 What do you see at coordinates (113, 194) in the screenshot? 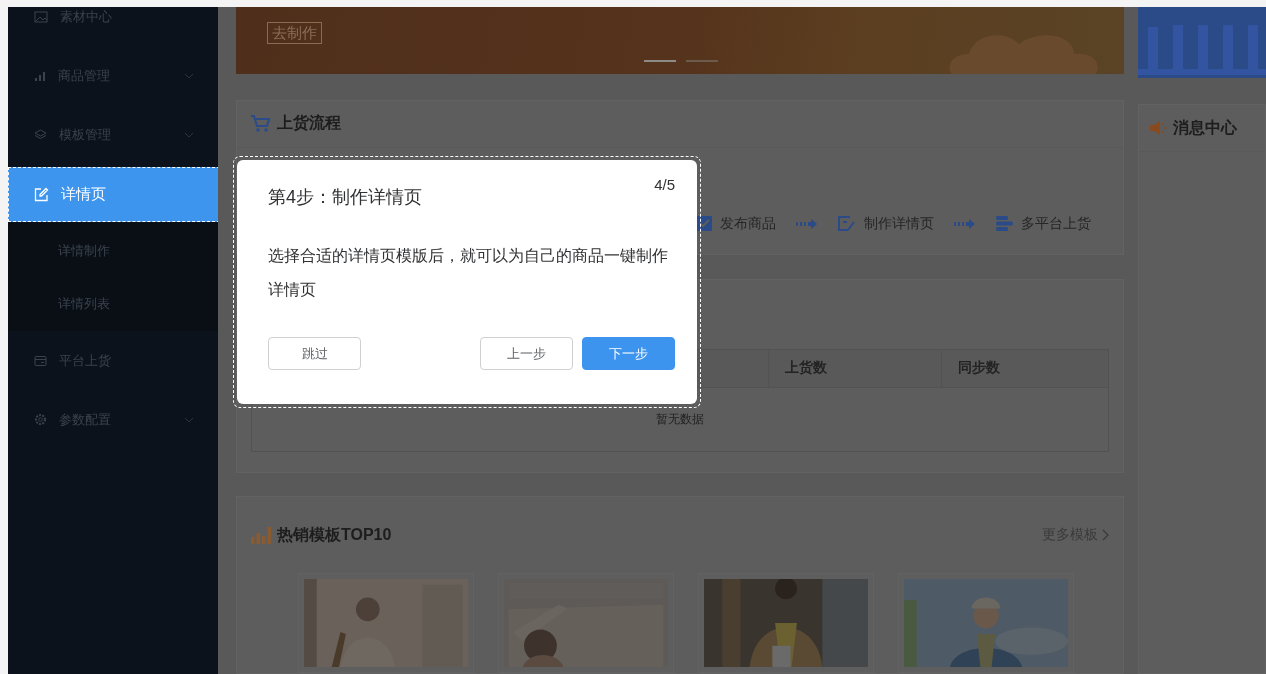
I see `sidebar-item: 详情页` at bounding box center [113, 194].